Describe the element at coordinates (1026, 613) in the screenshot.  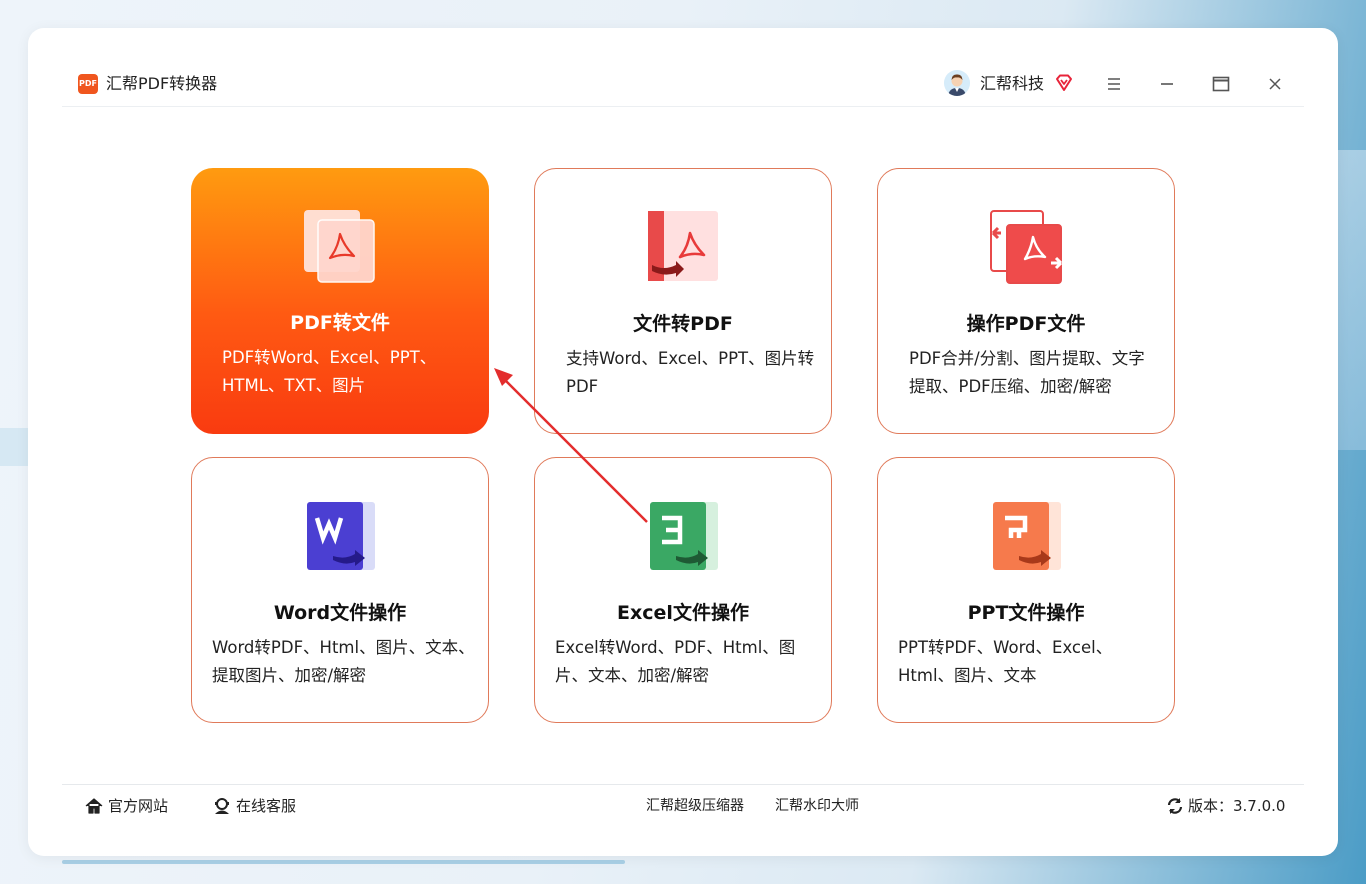
I see `card-title: PPT文件操作` at that location.